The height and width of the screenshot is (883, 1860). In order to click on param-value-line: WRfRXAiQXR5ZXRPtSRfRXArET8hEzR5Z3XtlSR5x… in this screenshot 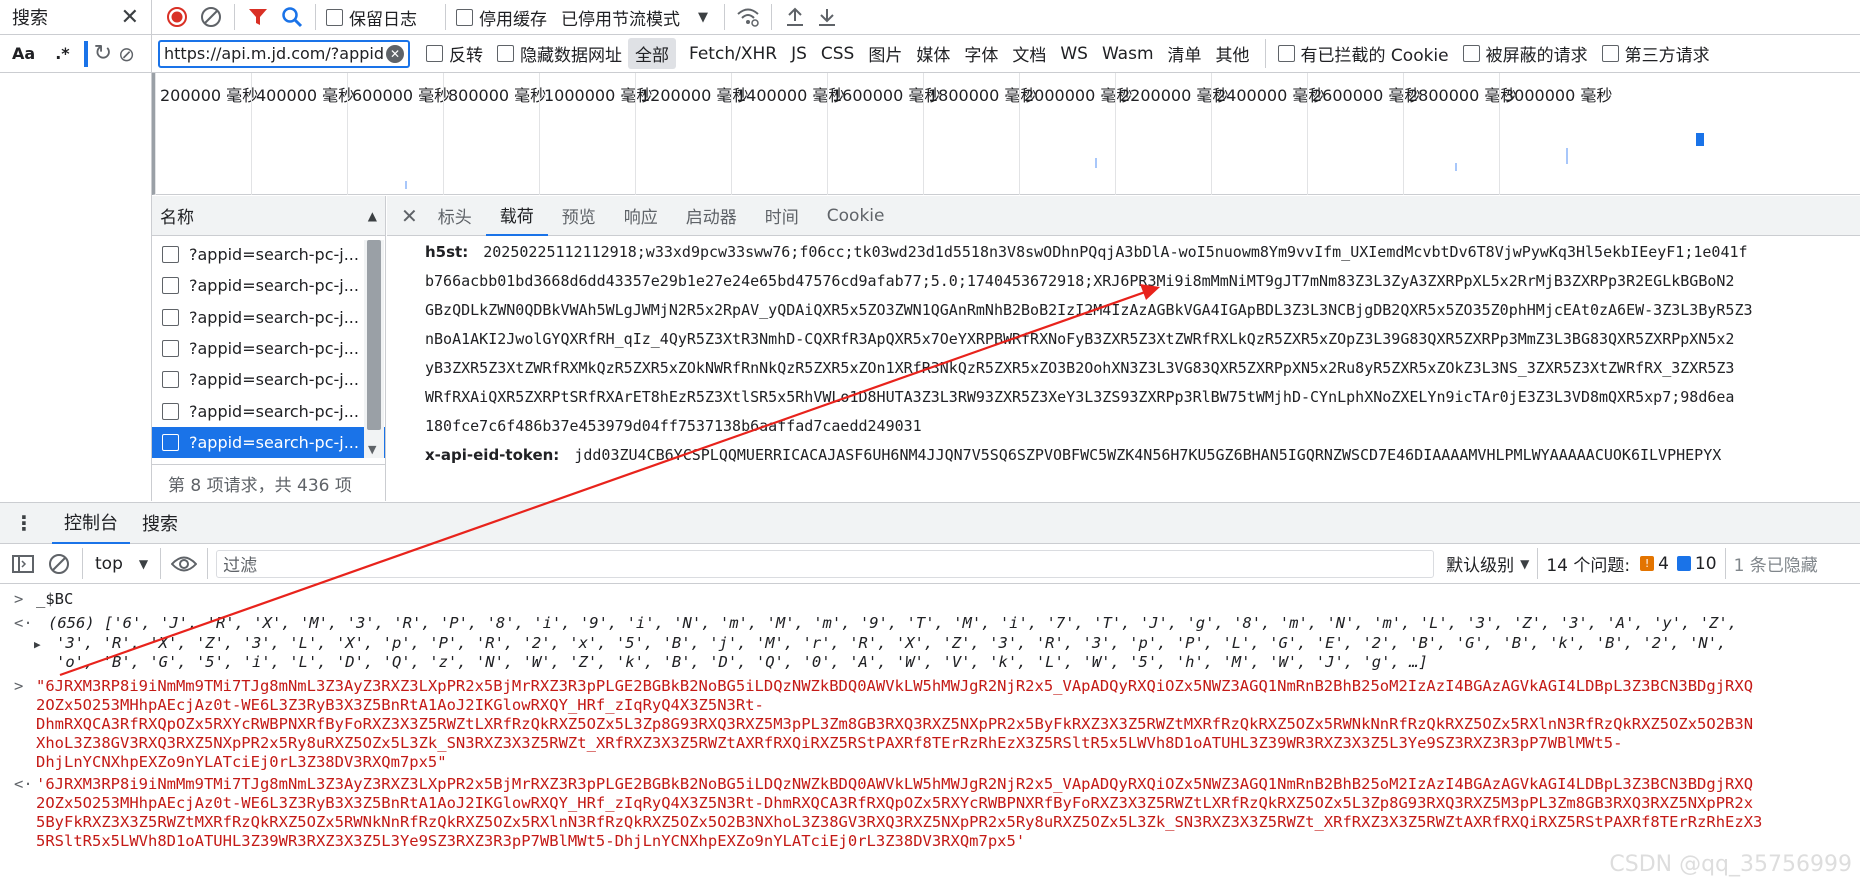, I will do `click(1080, 397)`.